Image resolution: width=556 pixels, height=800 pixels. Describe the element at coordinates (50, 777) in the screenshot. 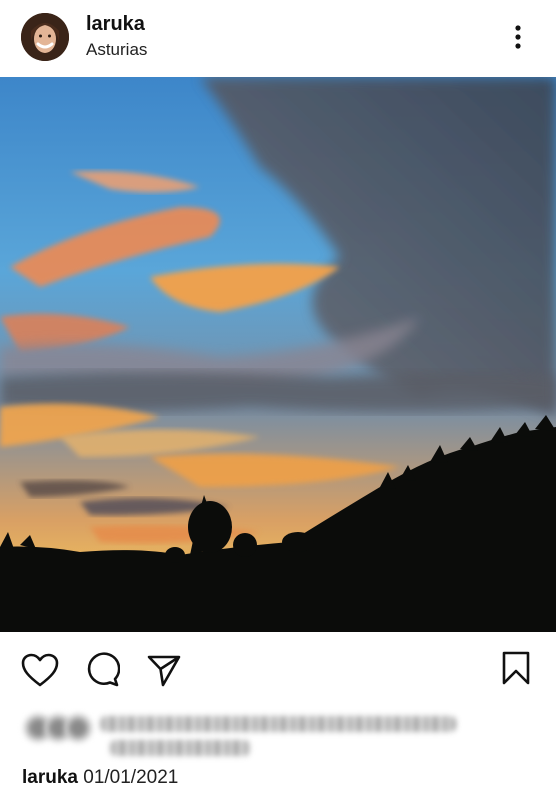

I see `caption-username: laruka` at that location.